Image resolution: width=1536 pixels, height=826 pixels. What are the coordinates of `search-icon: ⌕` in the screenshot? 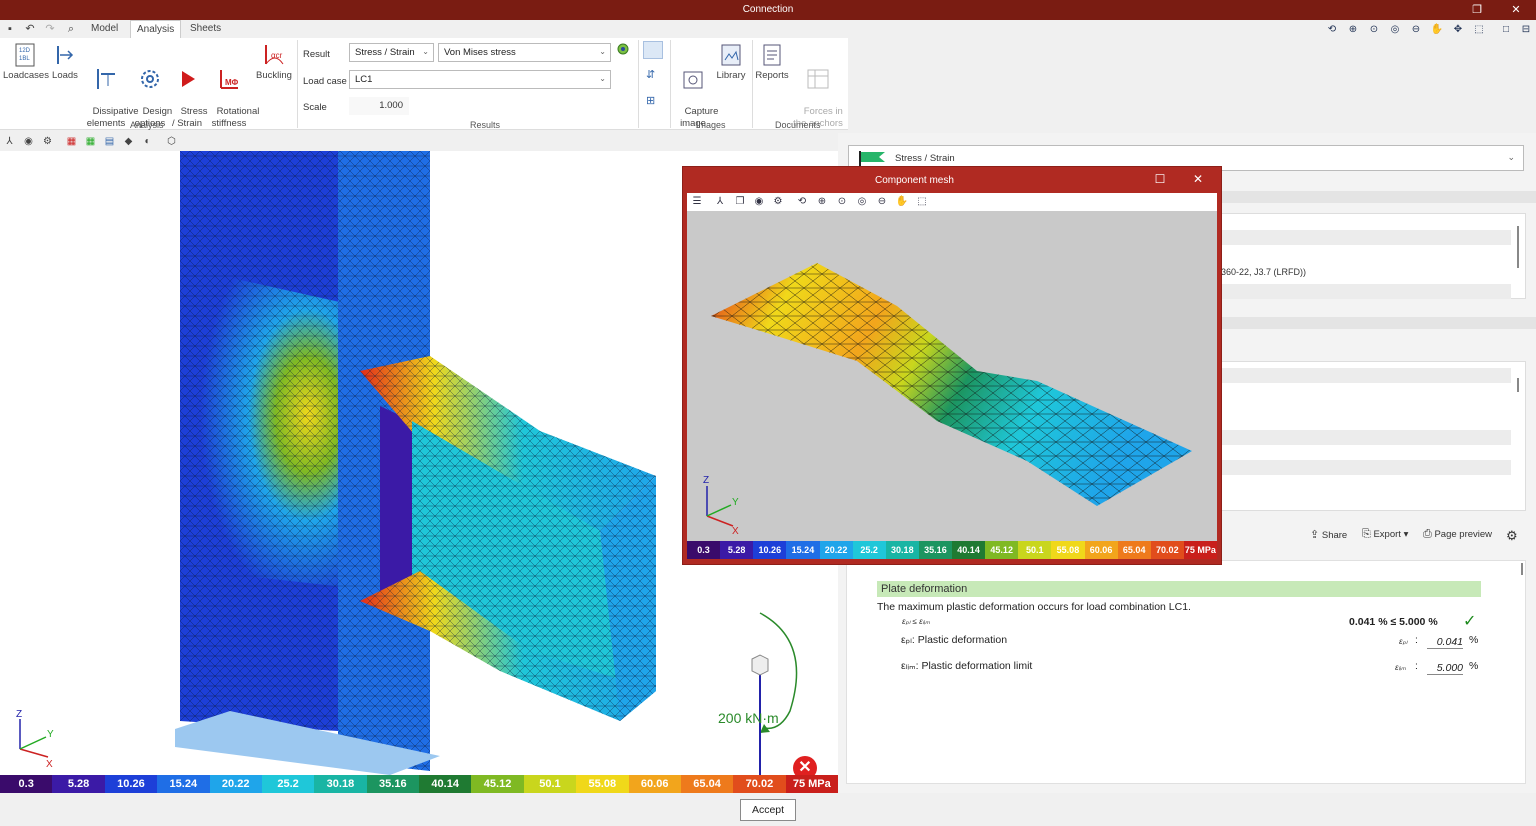 It's located at (71, 29).